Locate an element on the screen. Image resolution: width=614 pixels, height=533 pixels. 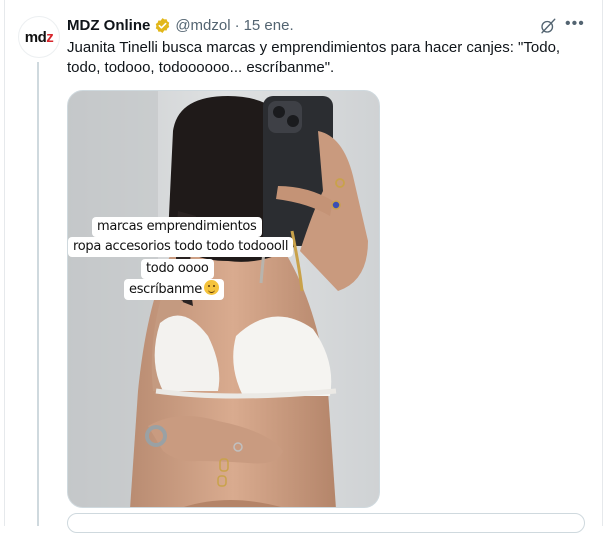
story-caption-line-4: escríbanme is located at coordinates (174, 289).